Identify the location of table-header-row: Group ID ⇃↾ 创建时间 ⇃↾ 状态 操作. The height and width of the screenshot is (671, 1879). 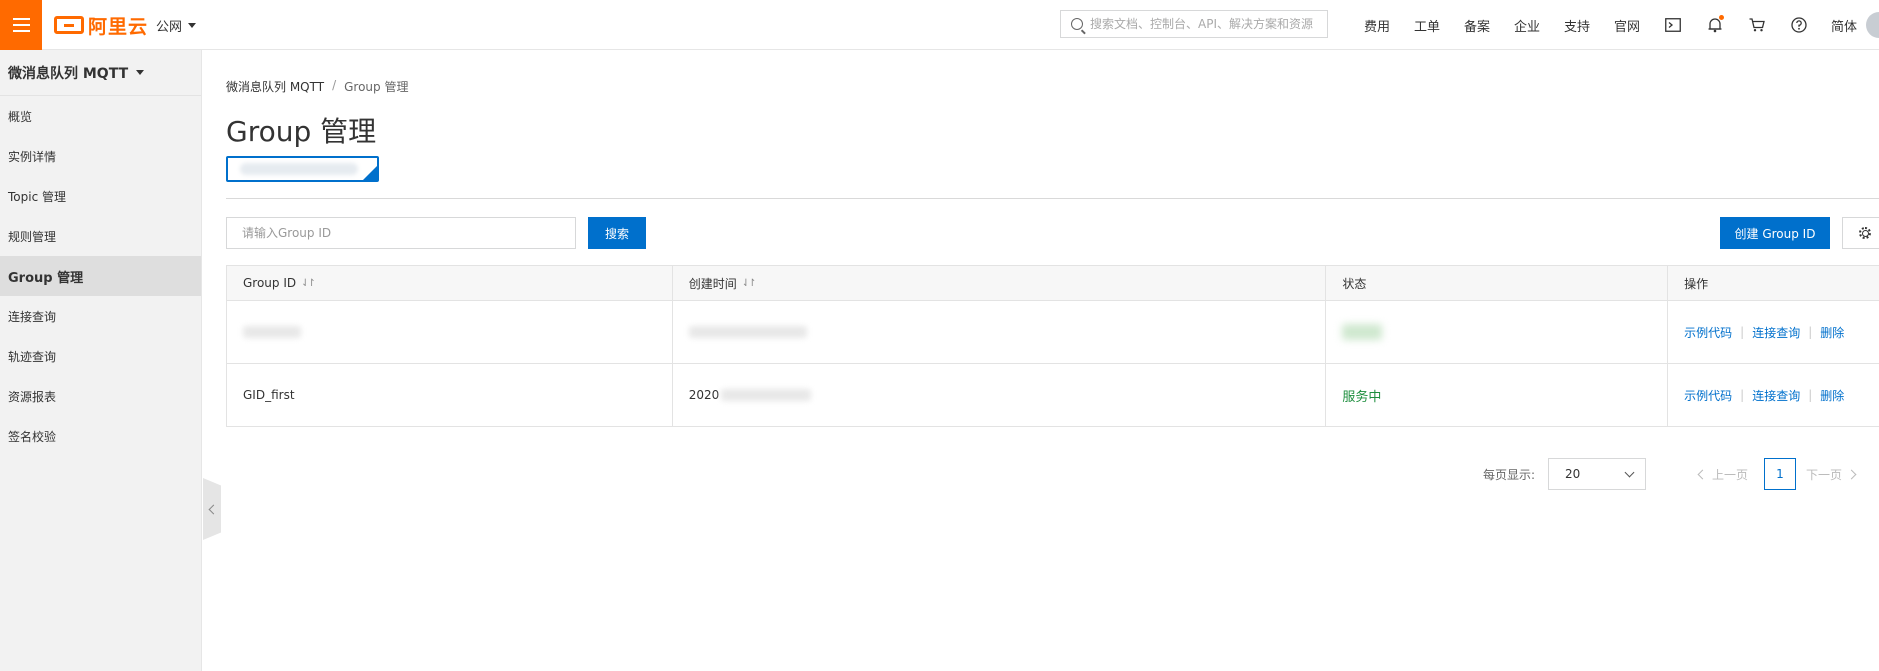
(1053, 283).